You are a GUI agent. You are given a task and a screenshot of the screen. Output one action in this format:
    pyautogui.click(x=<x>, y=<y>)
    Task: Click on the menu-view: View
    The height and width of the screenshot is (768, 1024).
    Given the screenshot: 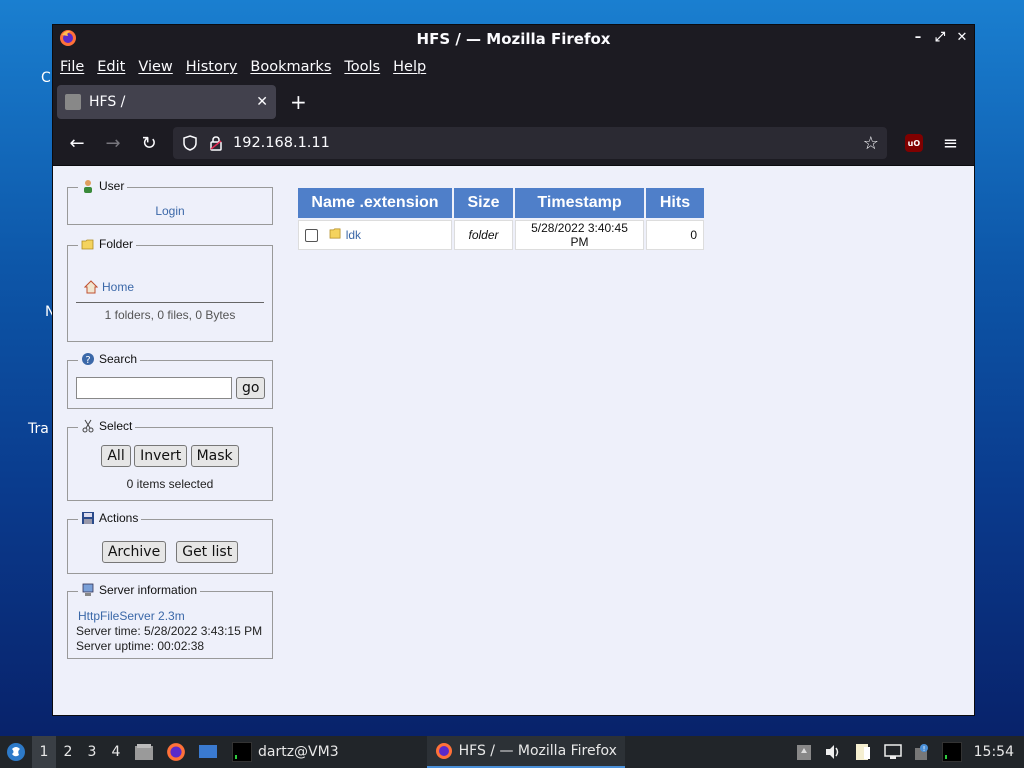 What is the action you would take?
    pyautogui.click(x=155, y=67)
    